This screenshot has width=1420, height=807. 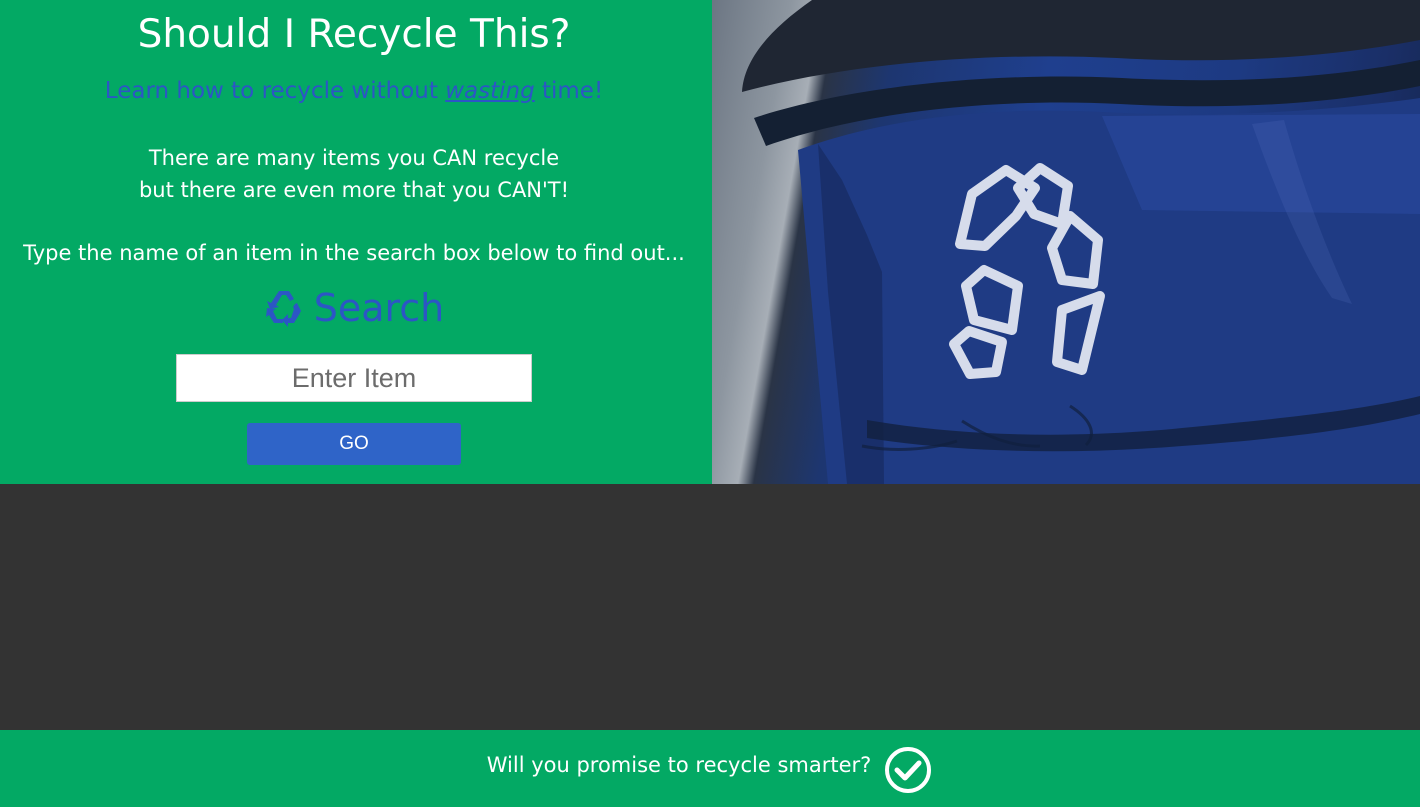 What do you see at coordinates (275, 91) in the screenshot?
I see `tagline-start: Learn how to recycle without` at bounding box center [275, 91].